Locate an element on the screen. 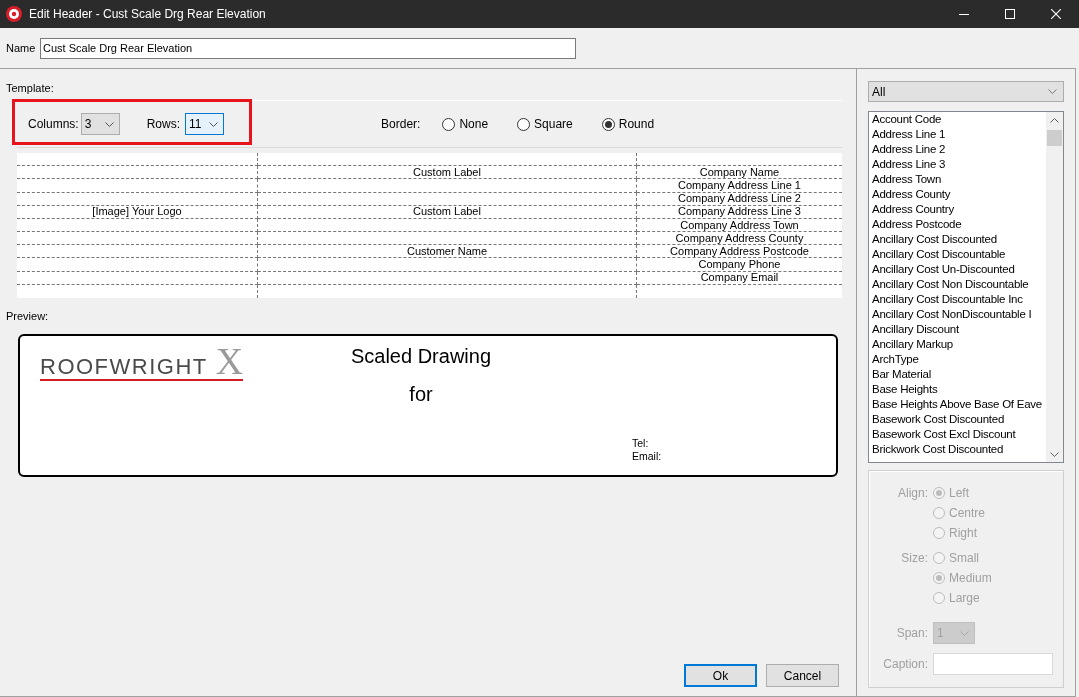 This screenshot has width=1079, height=697. border-label: Border: is located at coordinates (401, 124).